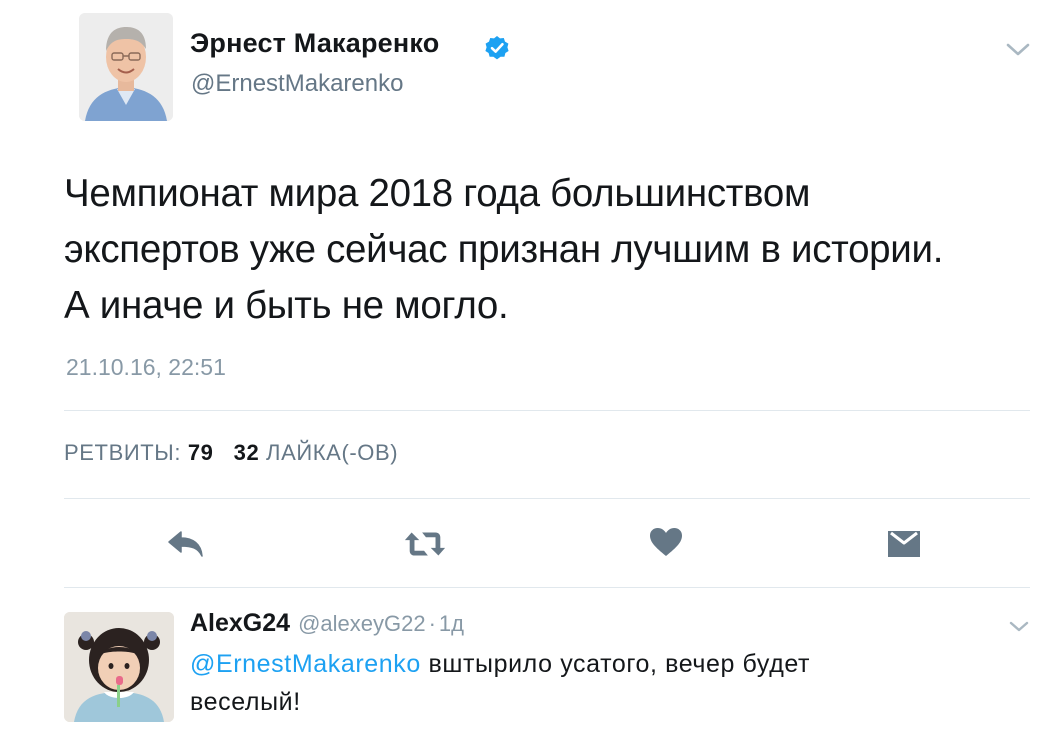 Image resolution: width=1062 pixels, height=734 pixels. I want to click on tweet-text-line: Чемпионат мира 2018 года большинством, so click(437, 193).